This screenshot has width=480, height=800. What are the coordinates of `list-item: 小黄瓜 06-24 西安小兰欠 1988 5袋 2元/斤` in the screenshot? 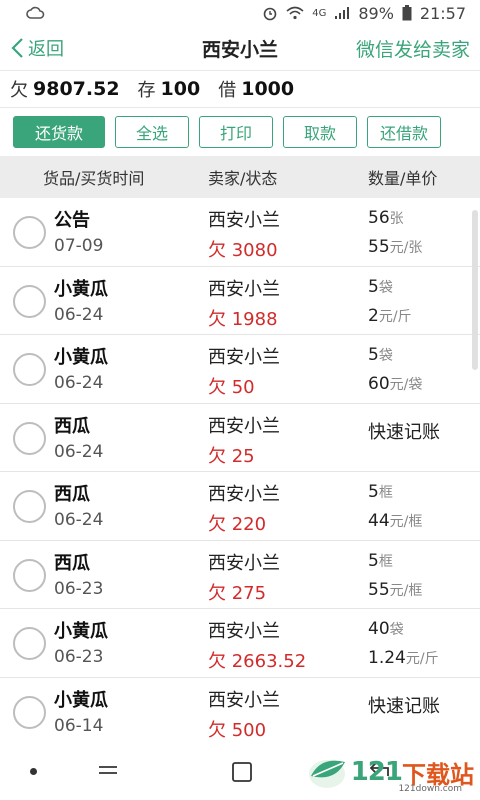 It's located at (240, 301).